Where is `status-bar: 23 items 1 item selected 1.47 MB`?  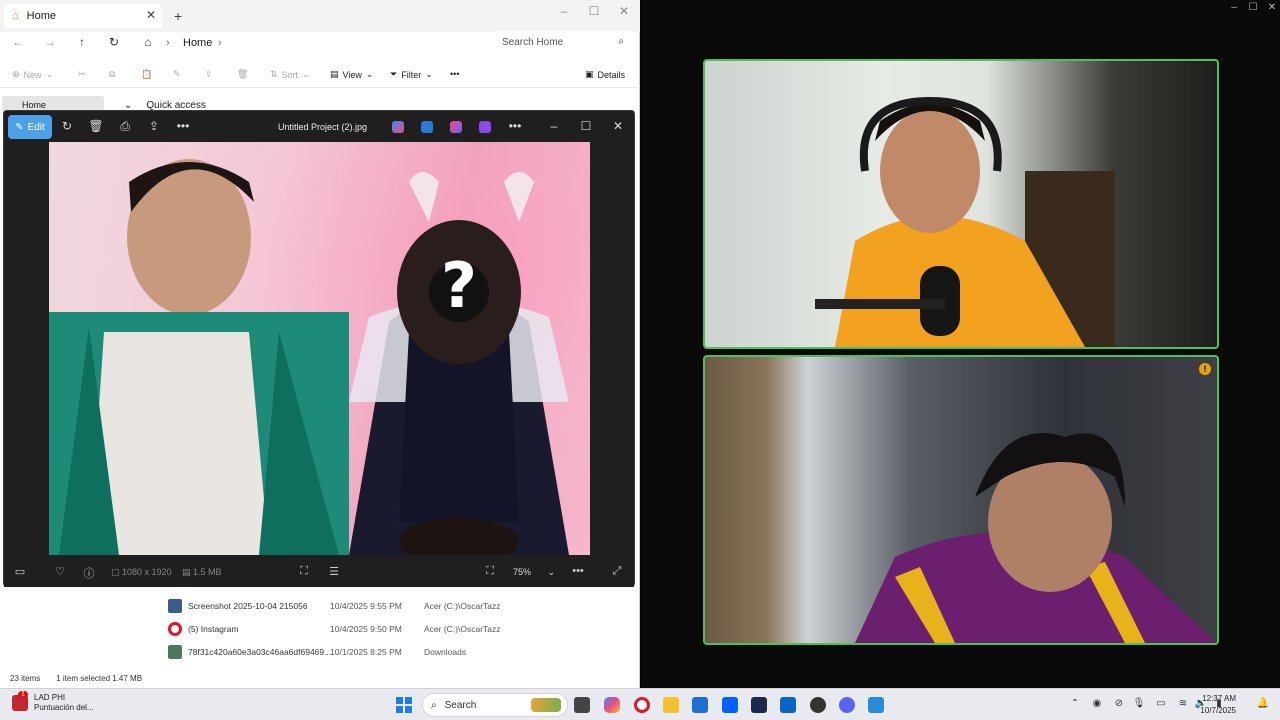 status-bar: 23 items 1 item selected 1.47 MB is located at coordinates (76, 678).